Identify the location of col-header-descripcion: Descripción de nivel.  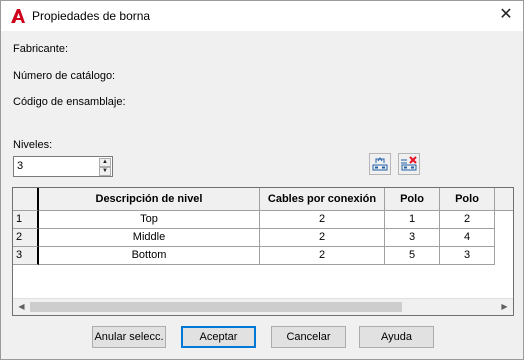
(149, 199).